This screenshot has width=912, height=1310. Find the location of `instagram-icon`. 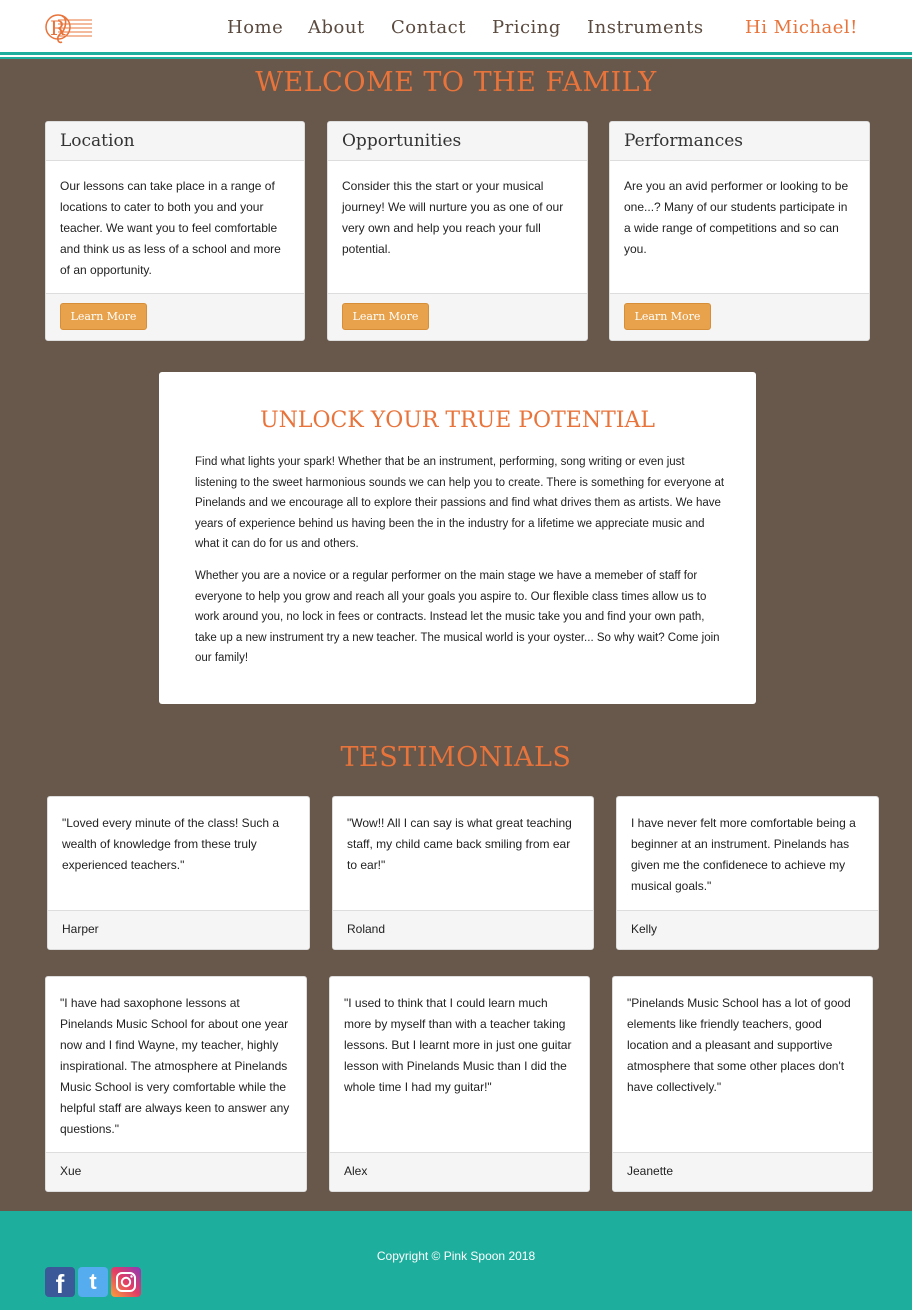

instagram-icon is located at coordinates (126, 1282).